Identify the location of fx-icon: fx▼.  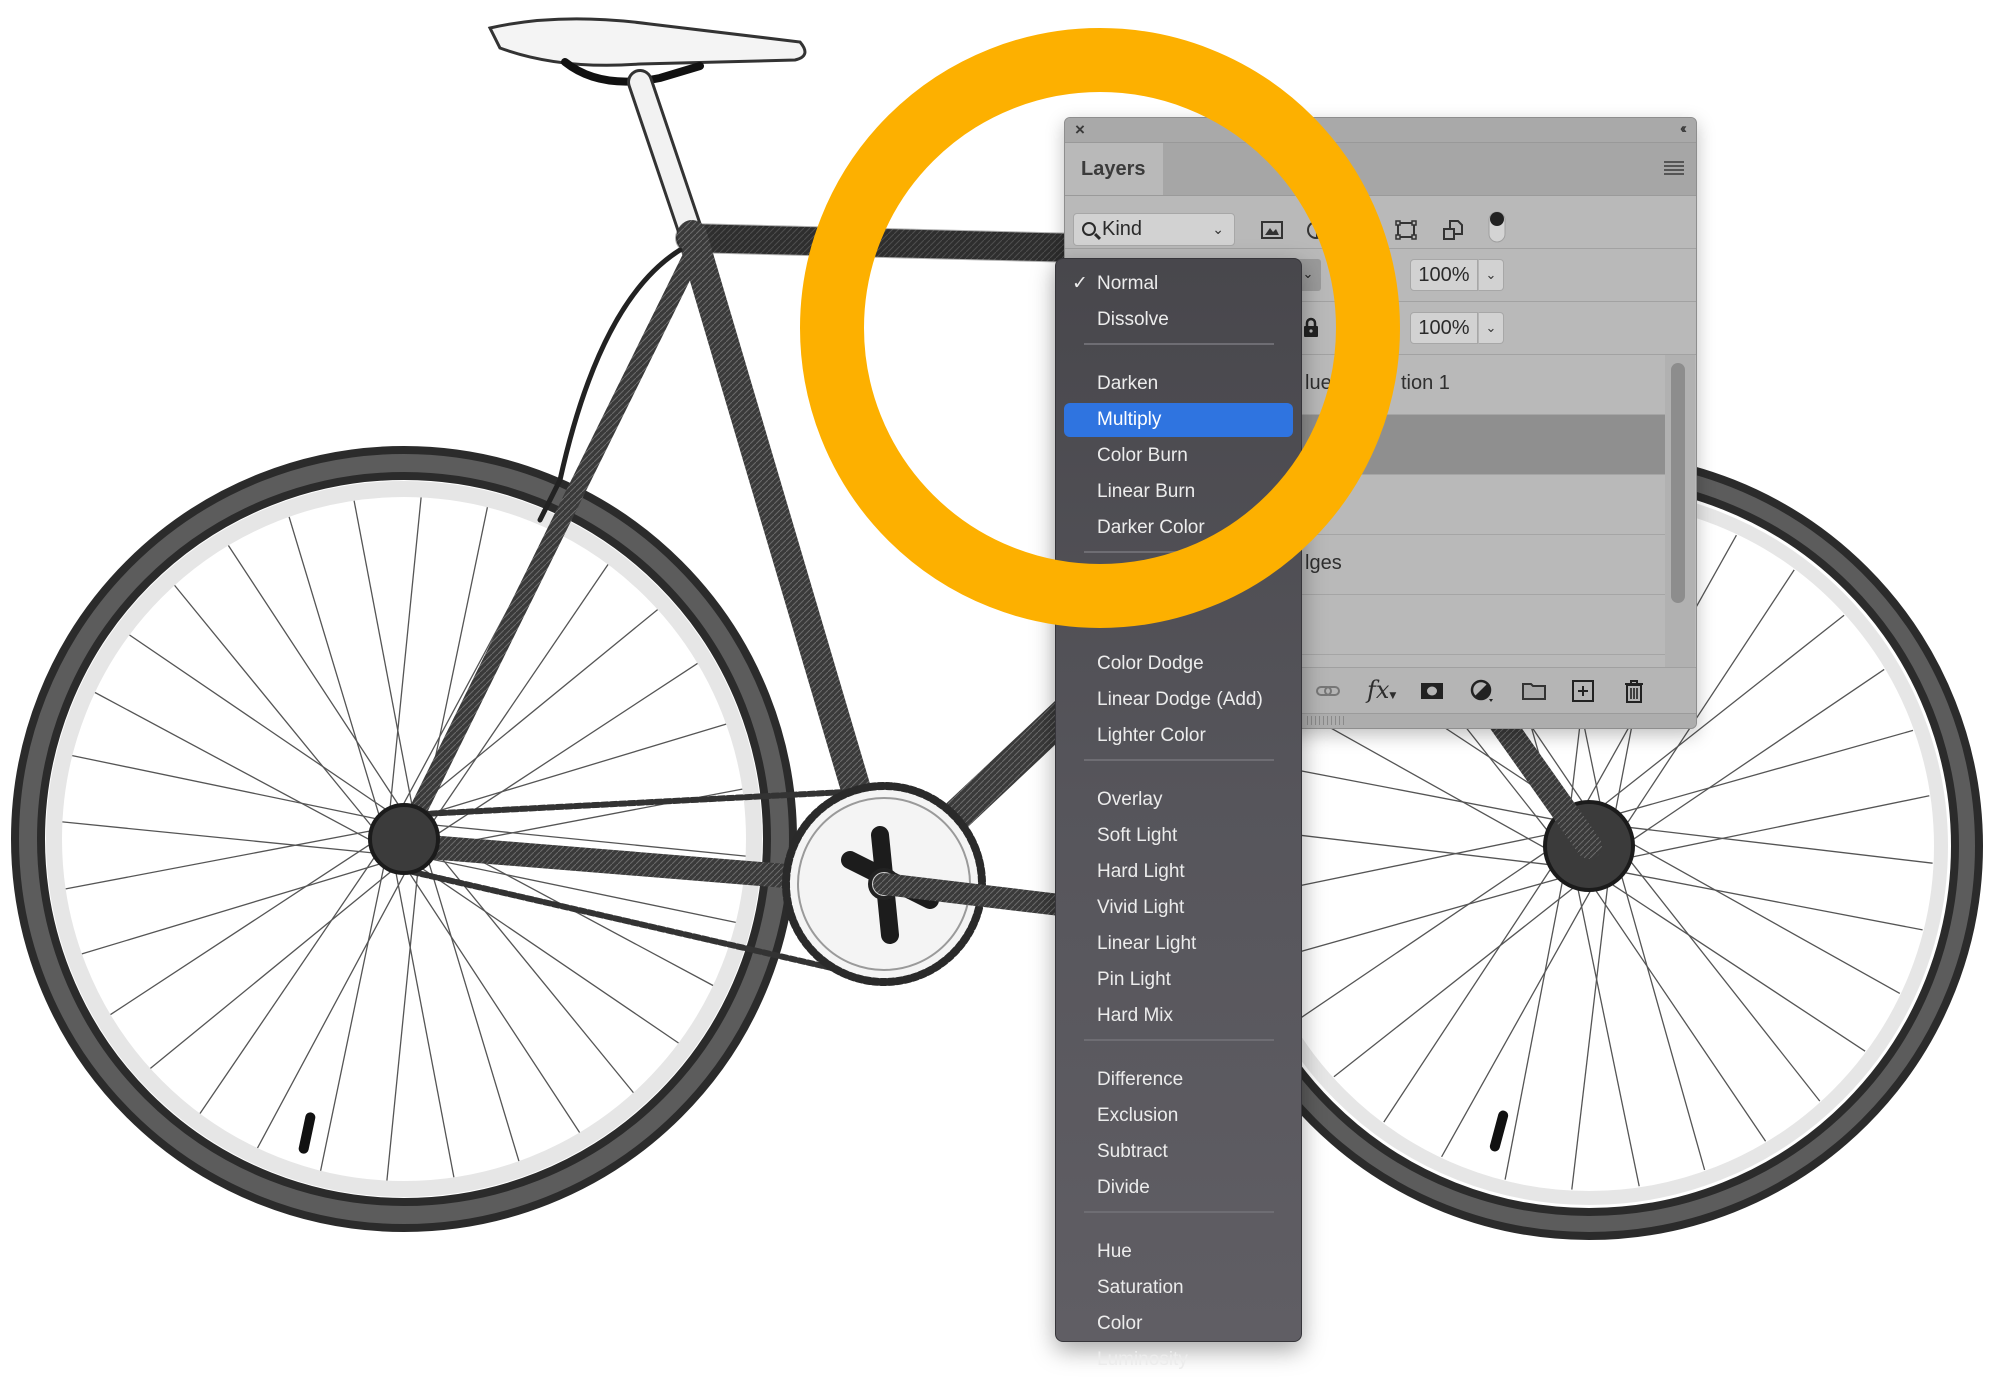
(1381, 690).